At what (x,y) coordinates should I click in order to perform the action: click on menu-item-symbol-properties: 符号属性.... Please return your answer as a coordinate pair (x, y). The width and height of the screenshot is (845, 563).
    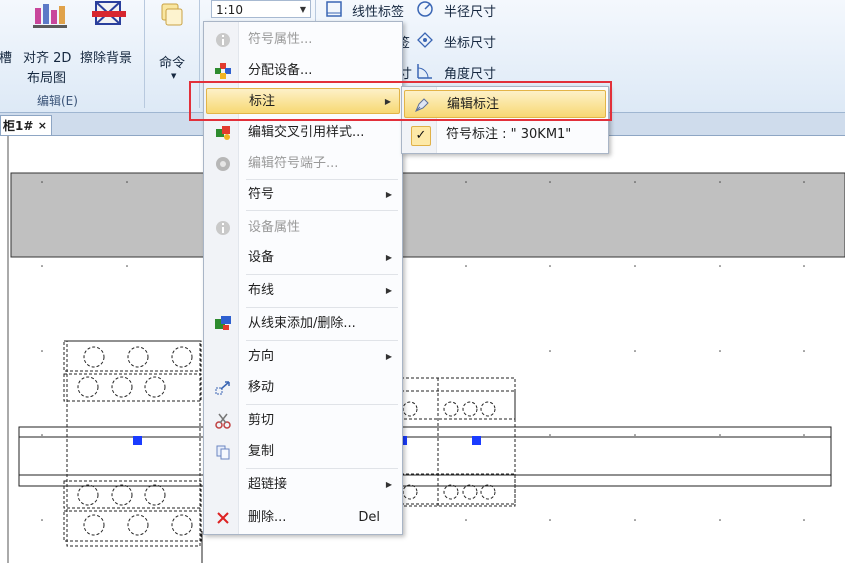
    Looking at the image, I should click on (303, 40).